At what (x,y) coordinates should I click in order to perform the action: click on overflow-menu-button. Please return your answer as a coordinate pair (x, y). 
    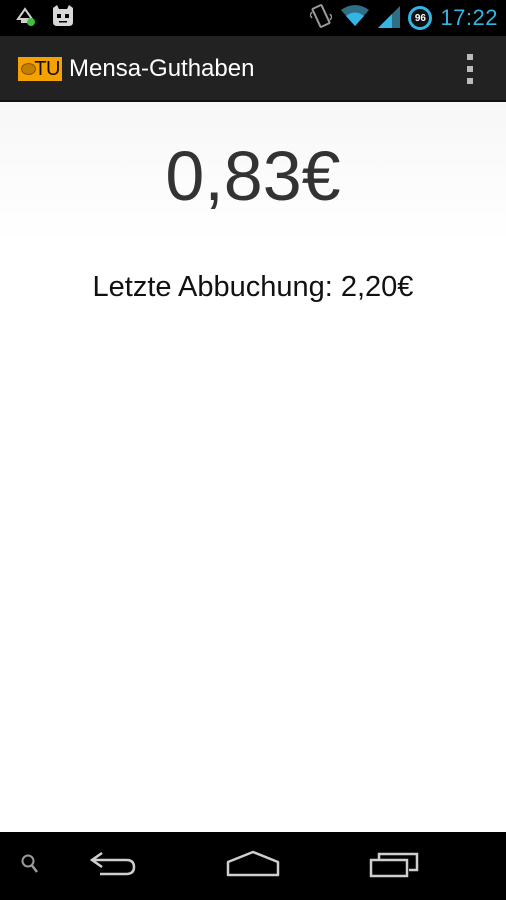
    Looking at the image, I should click on (470, 69).